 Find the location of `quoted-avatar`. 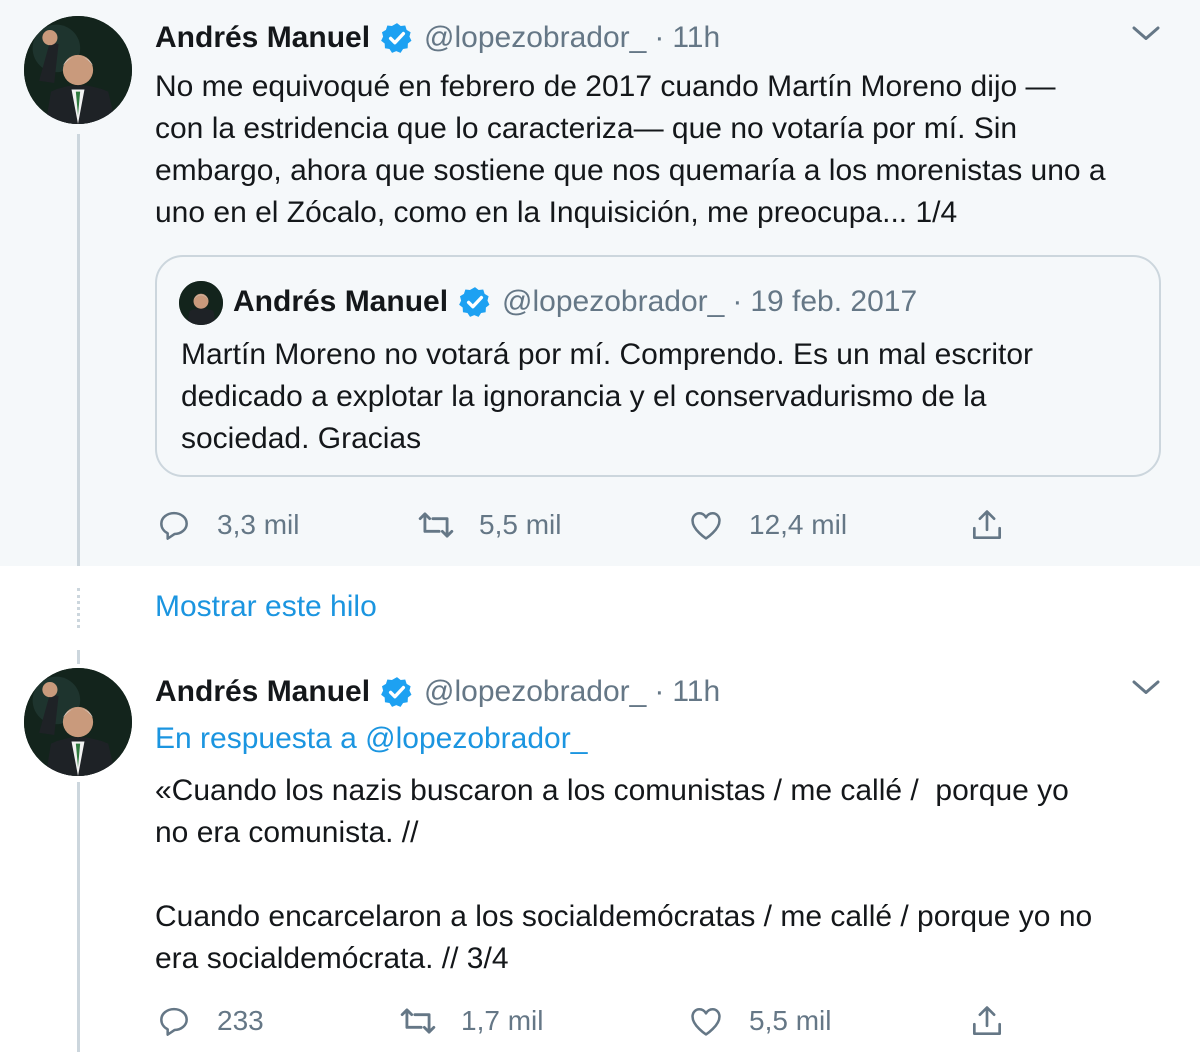

quoted-avatar is located at coordinates (201, 303).